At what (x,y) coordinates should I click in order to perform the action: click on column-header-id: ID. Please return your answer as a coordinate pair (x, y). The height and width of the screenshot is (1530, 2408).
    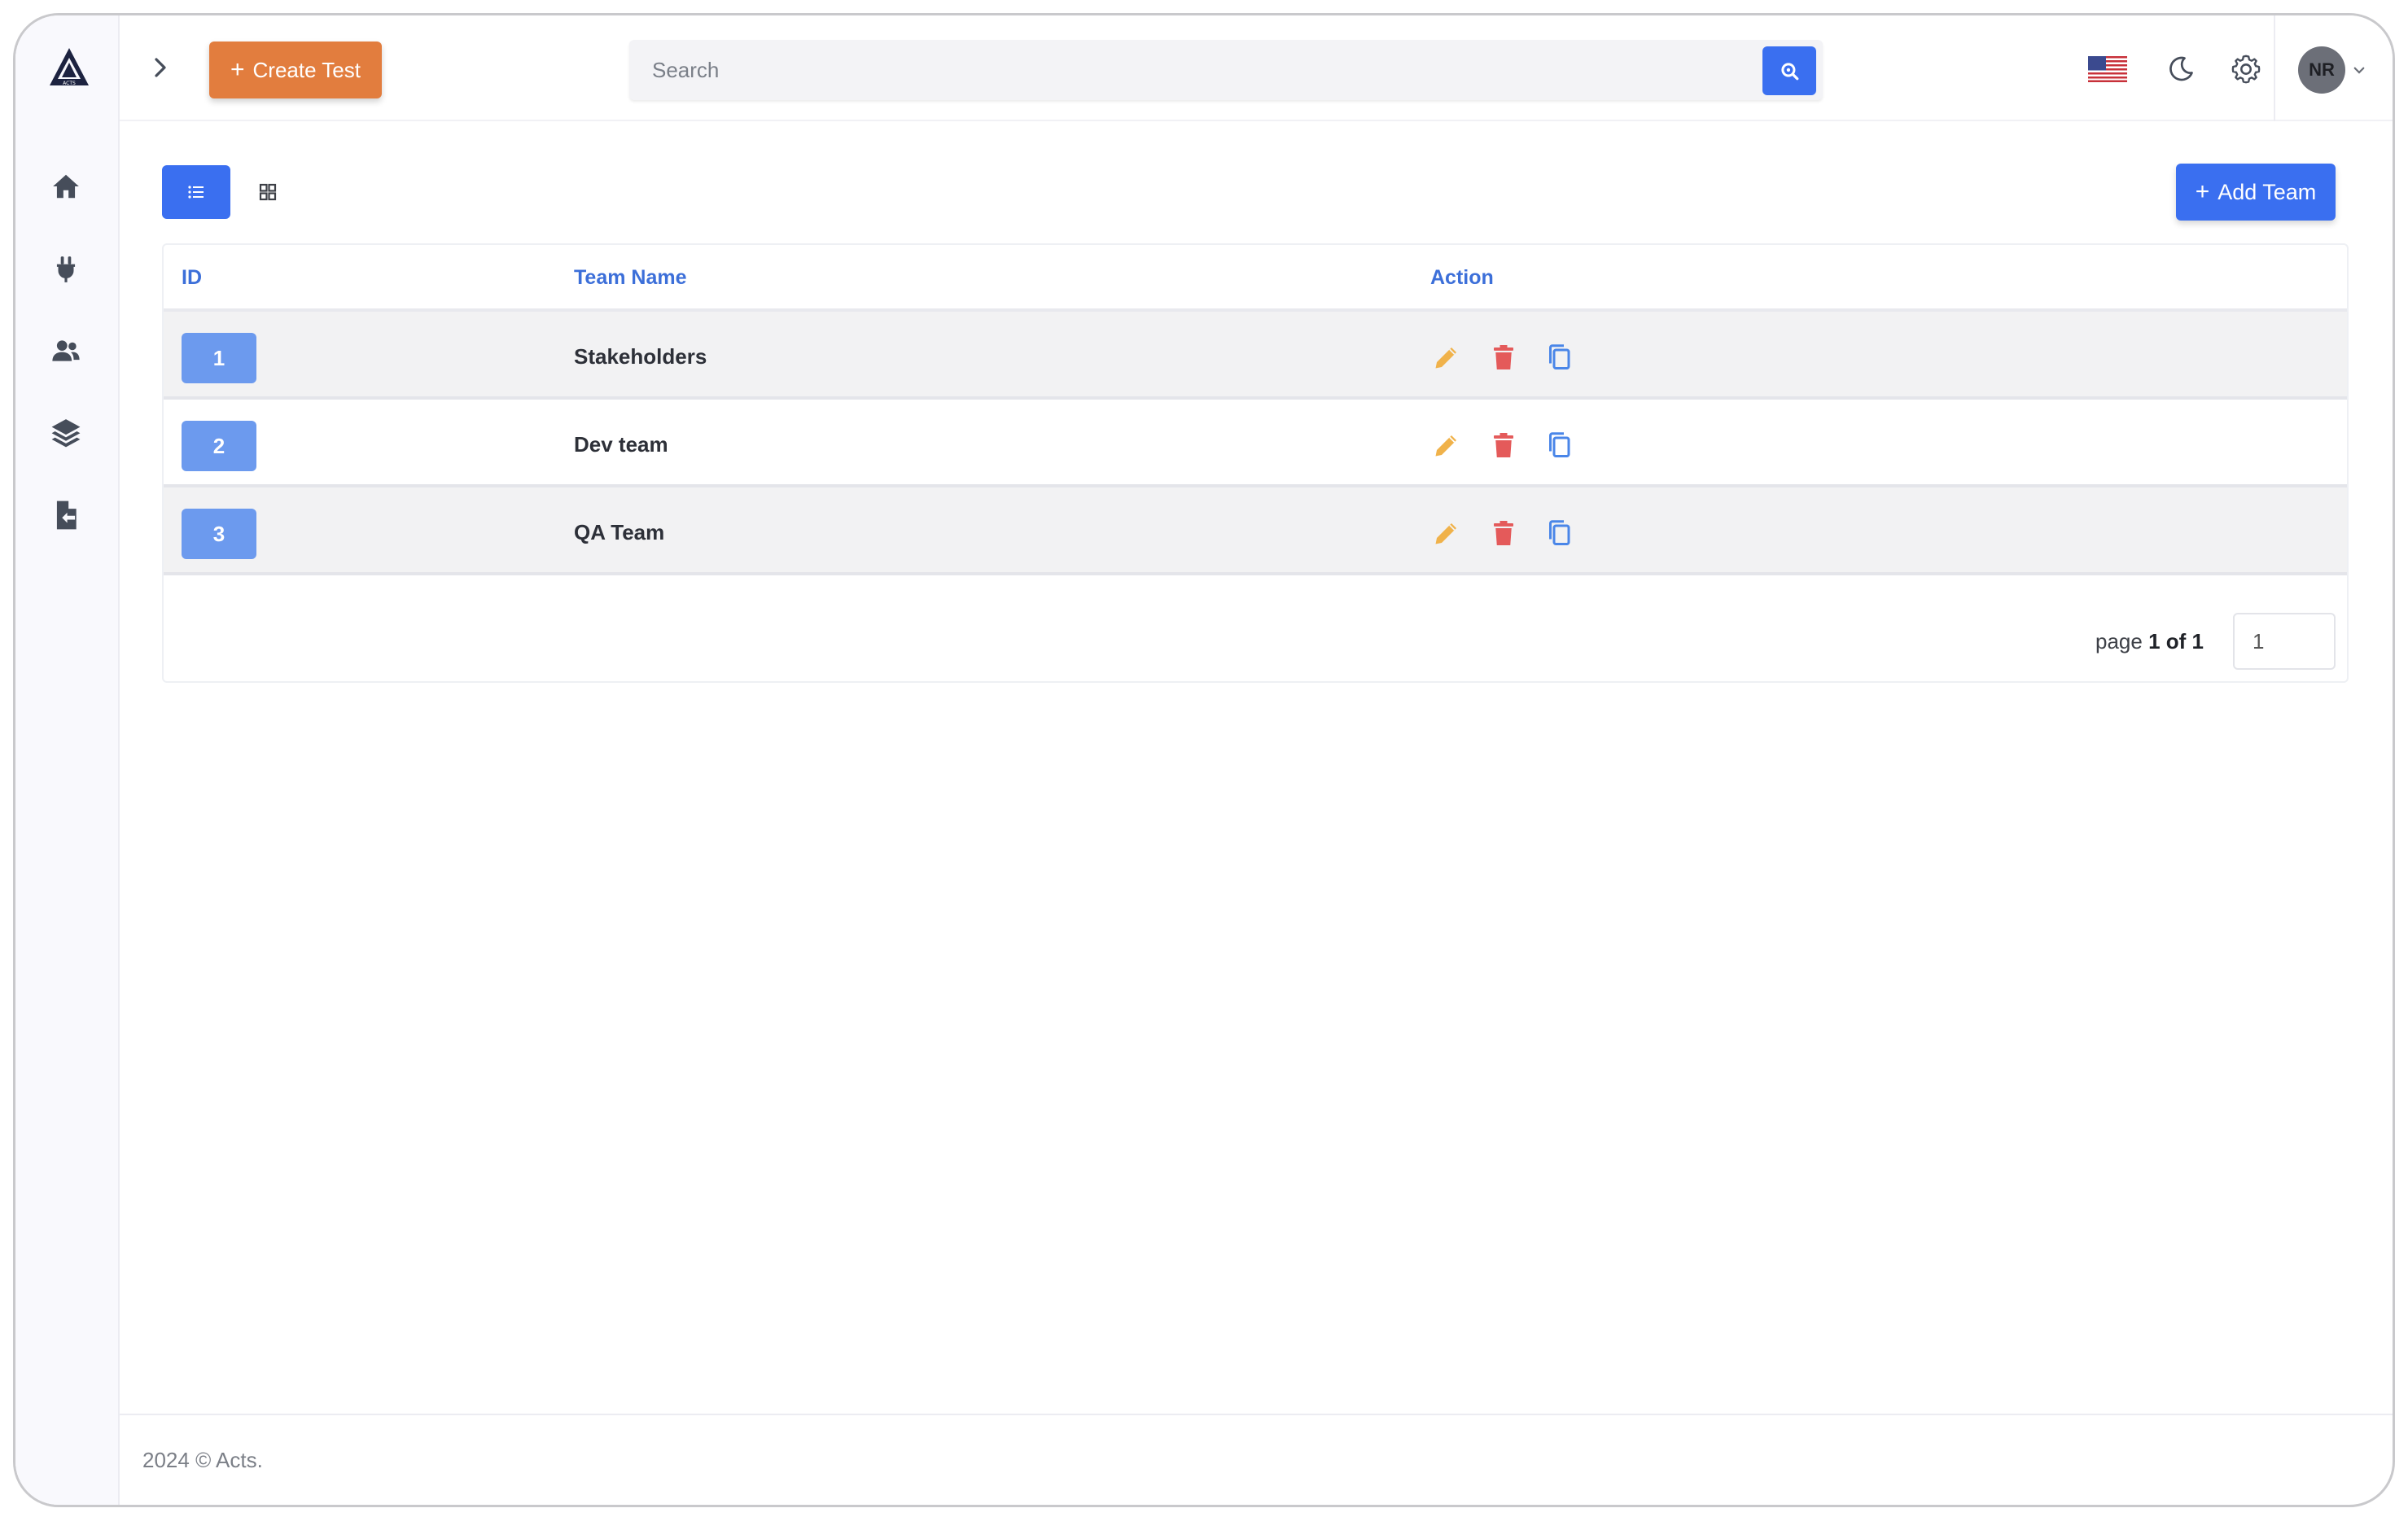
    Looking at the image, I should click on (192, 277).